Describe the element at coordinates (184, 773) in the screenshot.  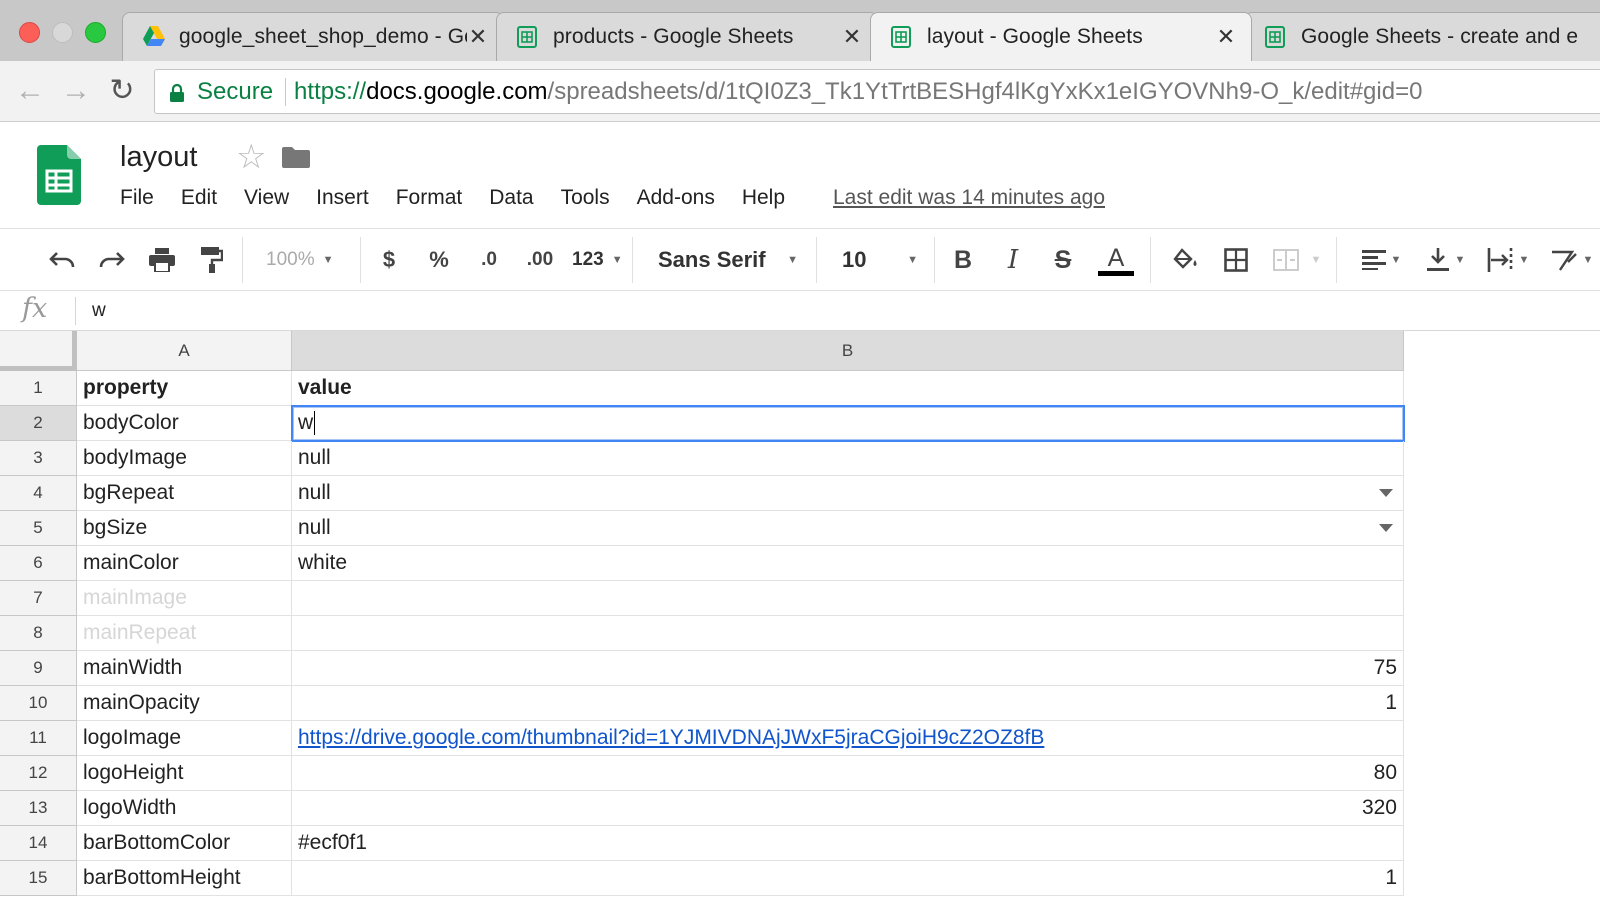
I see `cell-property: logoHeight` at that location.